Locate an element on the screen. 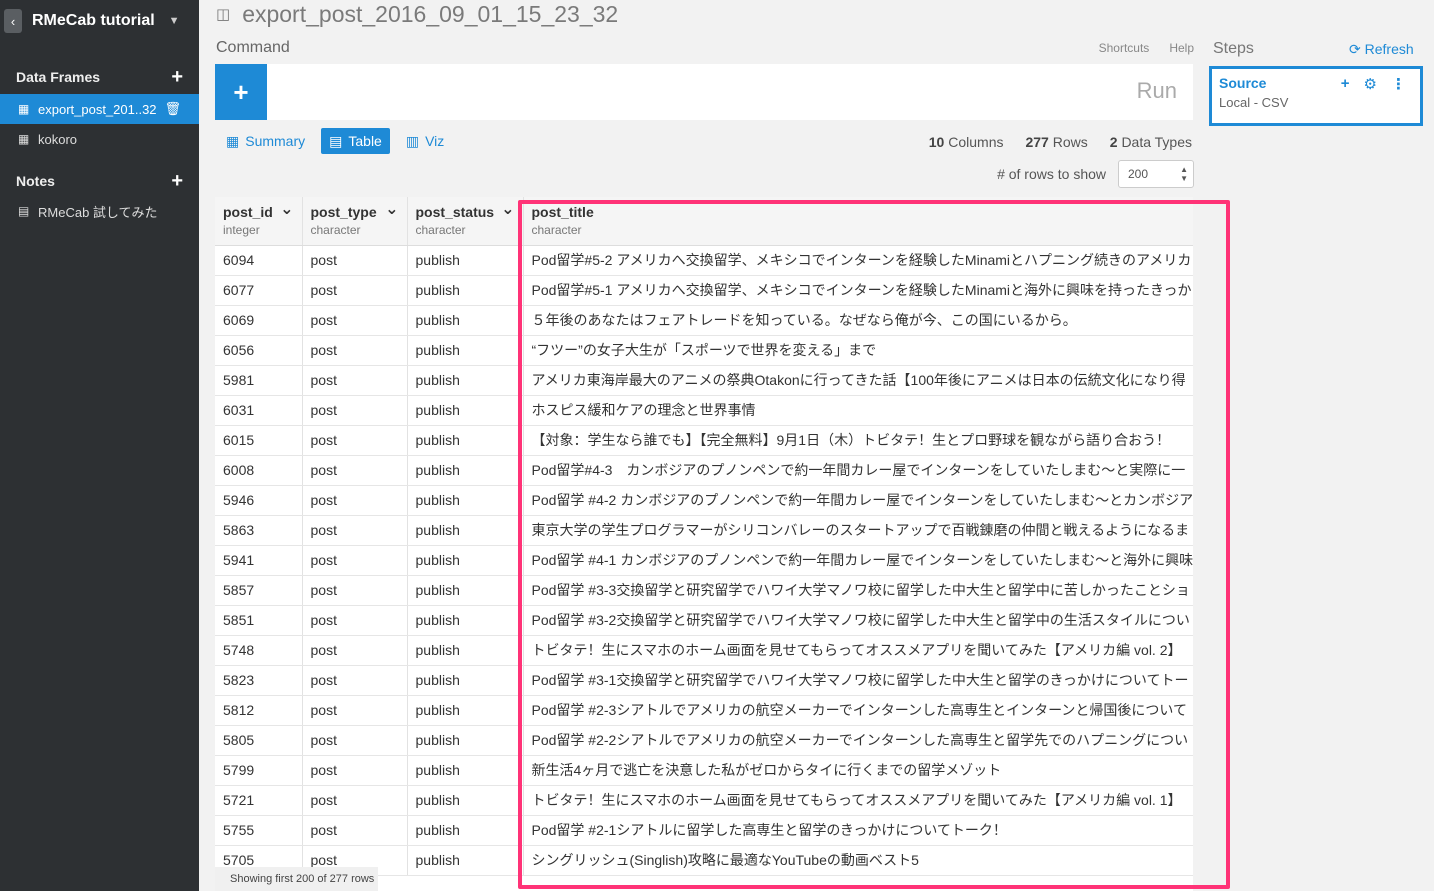 The height and width of the screenshot is (891, 1434). column-header-post-type: post_type ⌄ character is located at coordinates (355, 221).